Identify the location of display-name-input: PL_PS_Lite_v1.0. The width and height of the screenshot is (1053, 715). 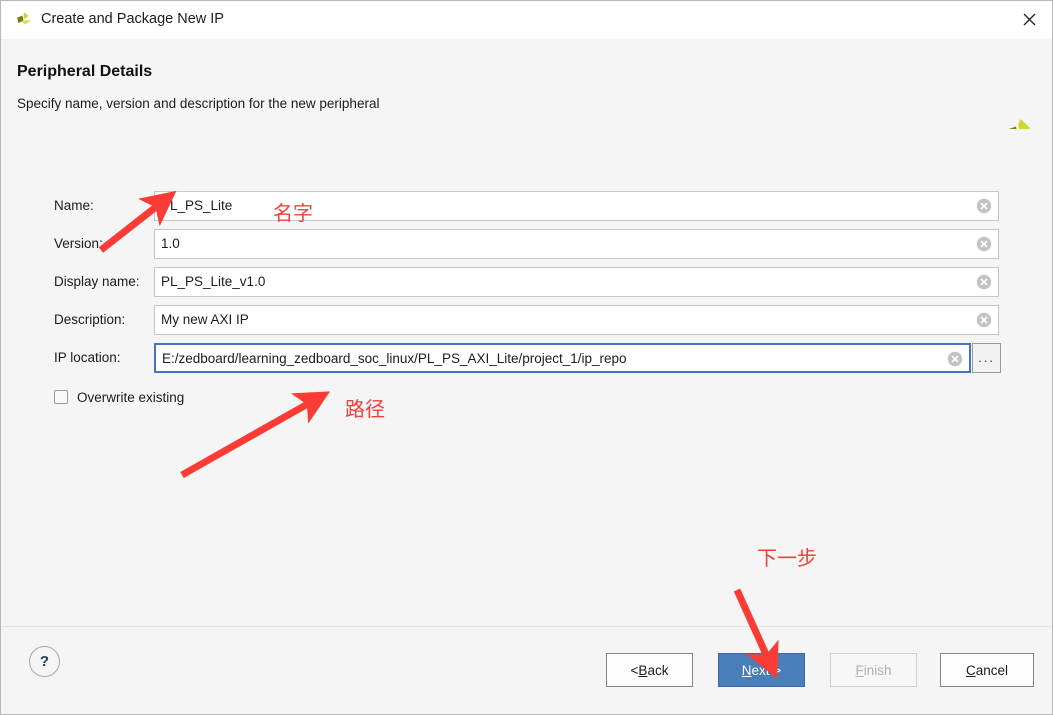
(576, 282).